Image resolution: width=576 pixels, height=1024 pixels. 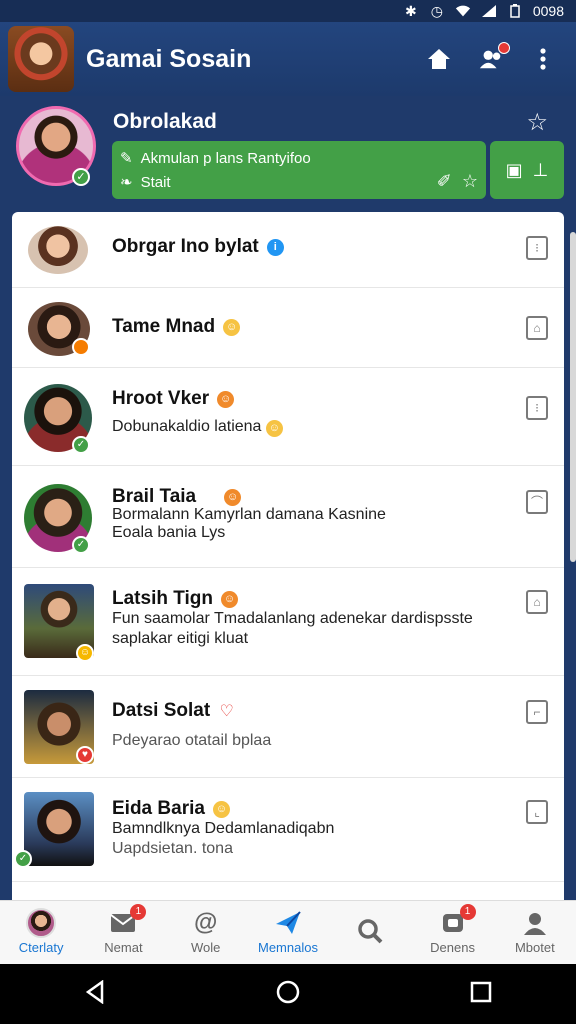 What do you see at coordinates (225, 158) in the screenshot?
I see `status-line-1: Akmulan p lans Rantyifoo` at bounding box center [225, 158].